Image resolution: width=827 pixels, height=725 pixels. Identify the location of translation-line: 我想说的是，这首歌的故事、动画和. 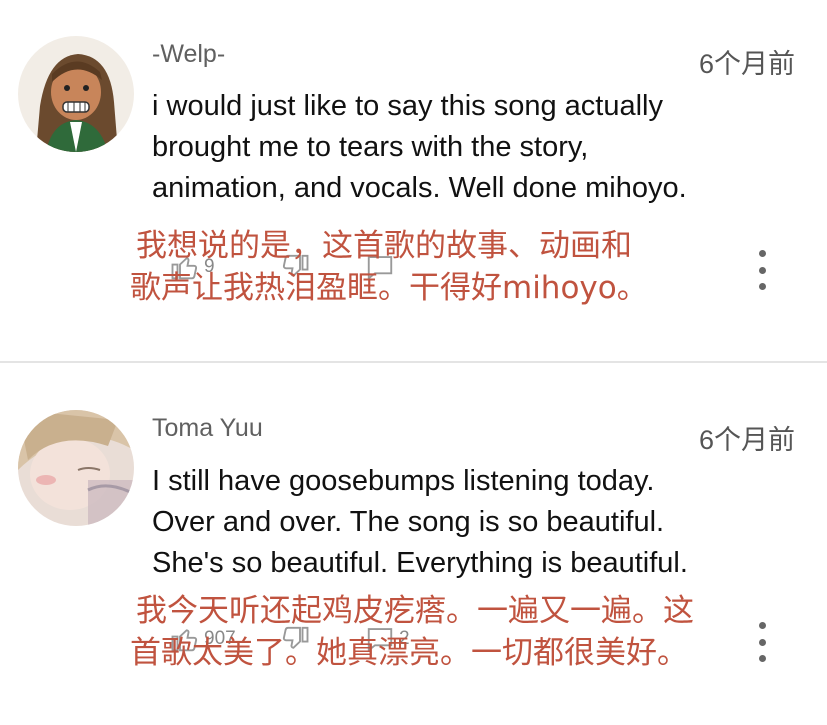
(384, 246).